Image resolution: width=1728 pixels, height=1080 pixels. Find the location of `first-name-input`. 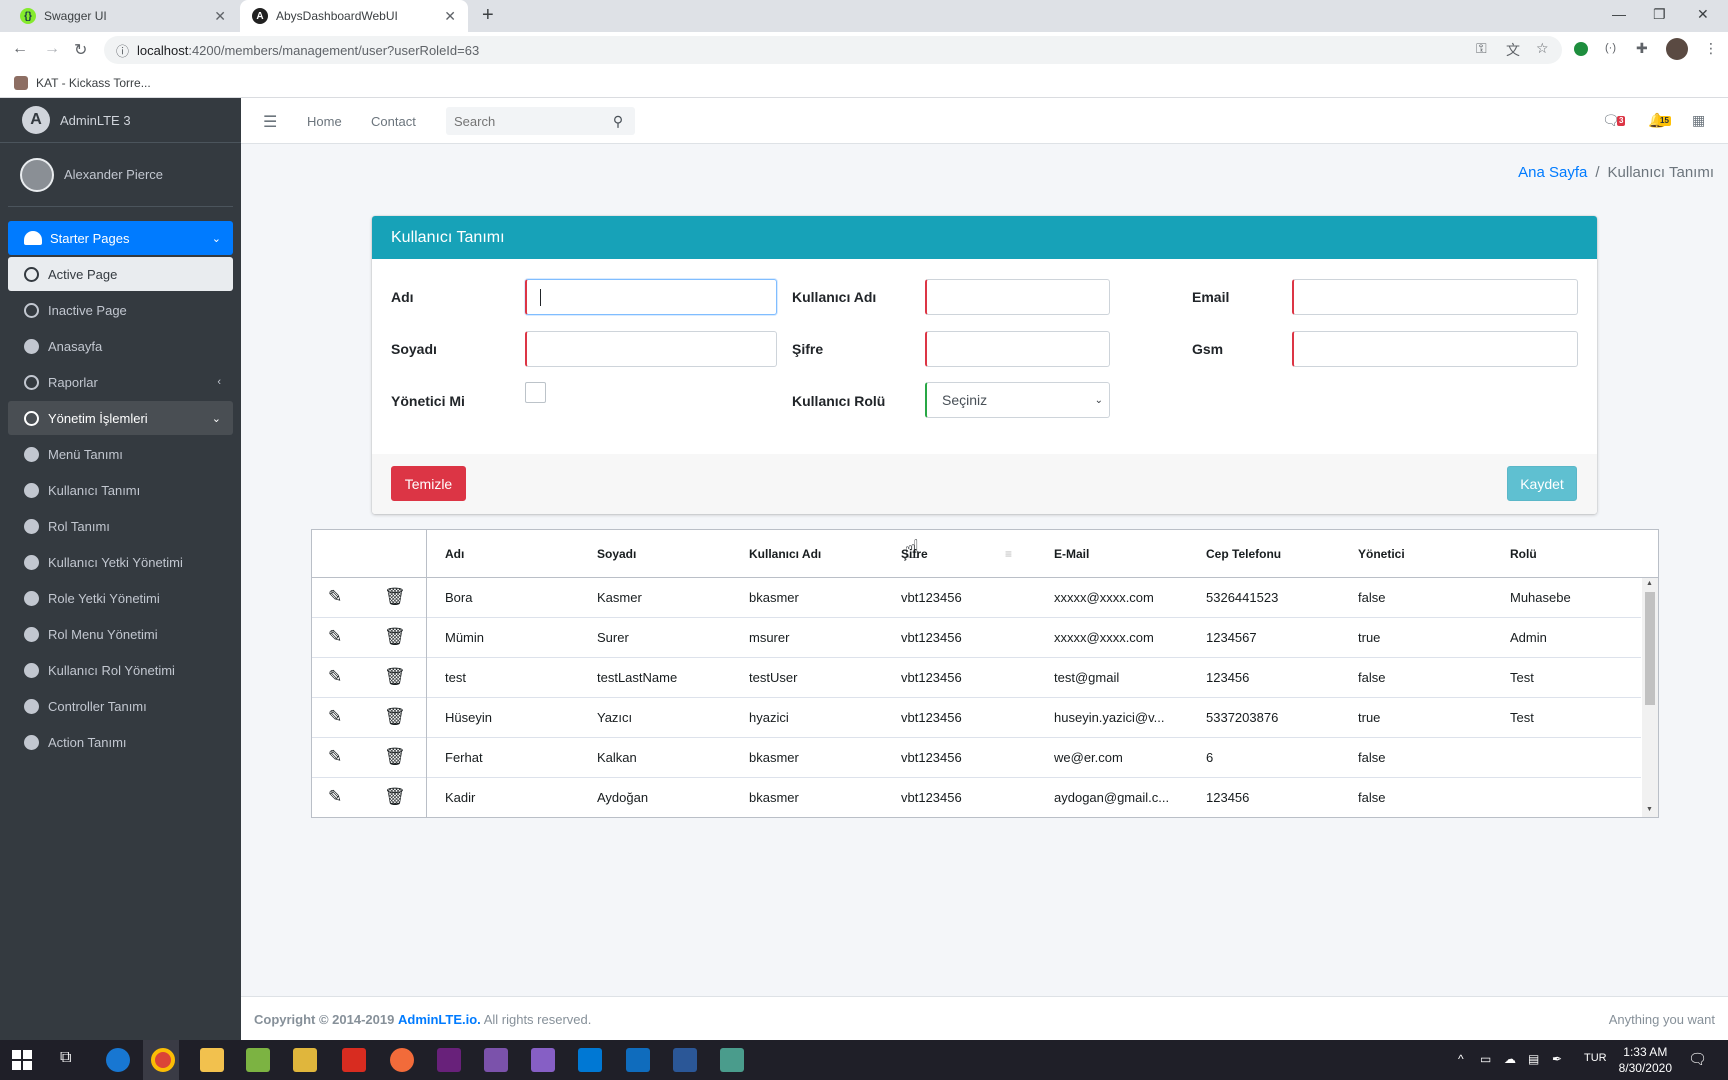

first-name-input is located at coordinates (651, 297).